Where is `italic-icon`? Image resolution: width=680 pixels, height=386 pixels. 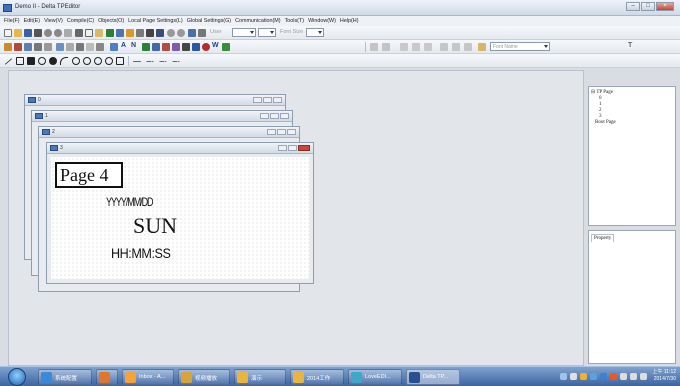 italic-icon is located at coordinates (456, 47).